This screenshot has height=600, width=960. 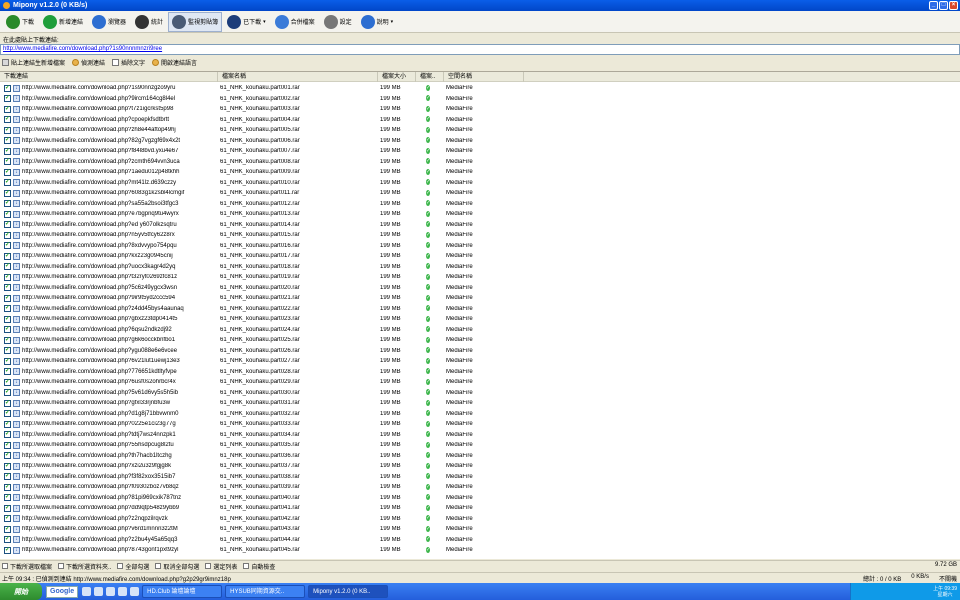 What do you see at coordinates (20, 22) in the screenshot?
I see `toolbar-button-download: 下載` at bounding box center [20, 22].